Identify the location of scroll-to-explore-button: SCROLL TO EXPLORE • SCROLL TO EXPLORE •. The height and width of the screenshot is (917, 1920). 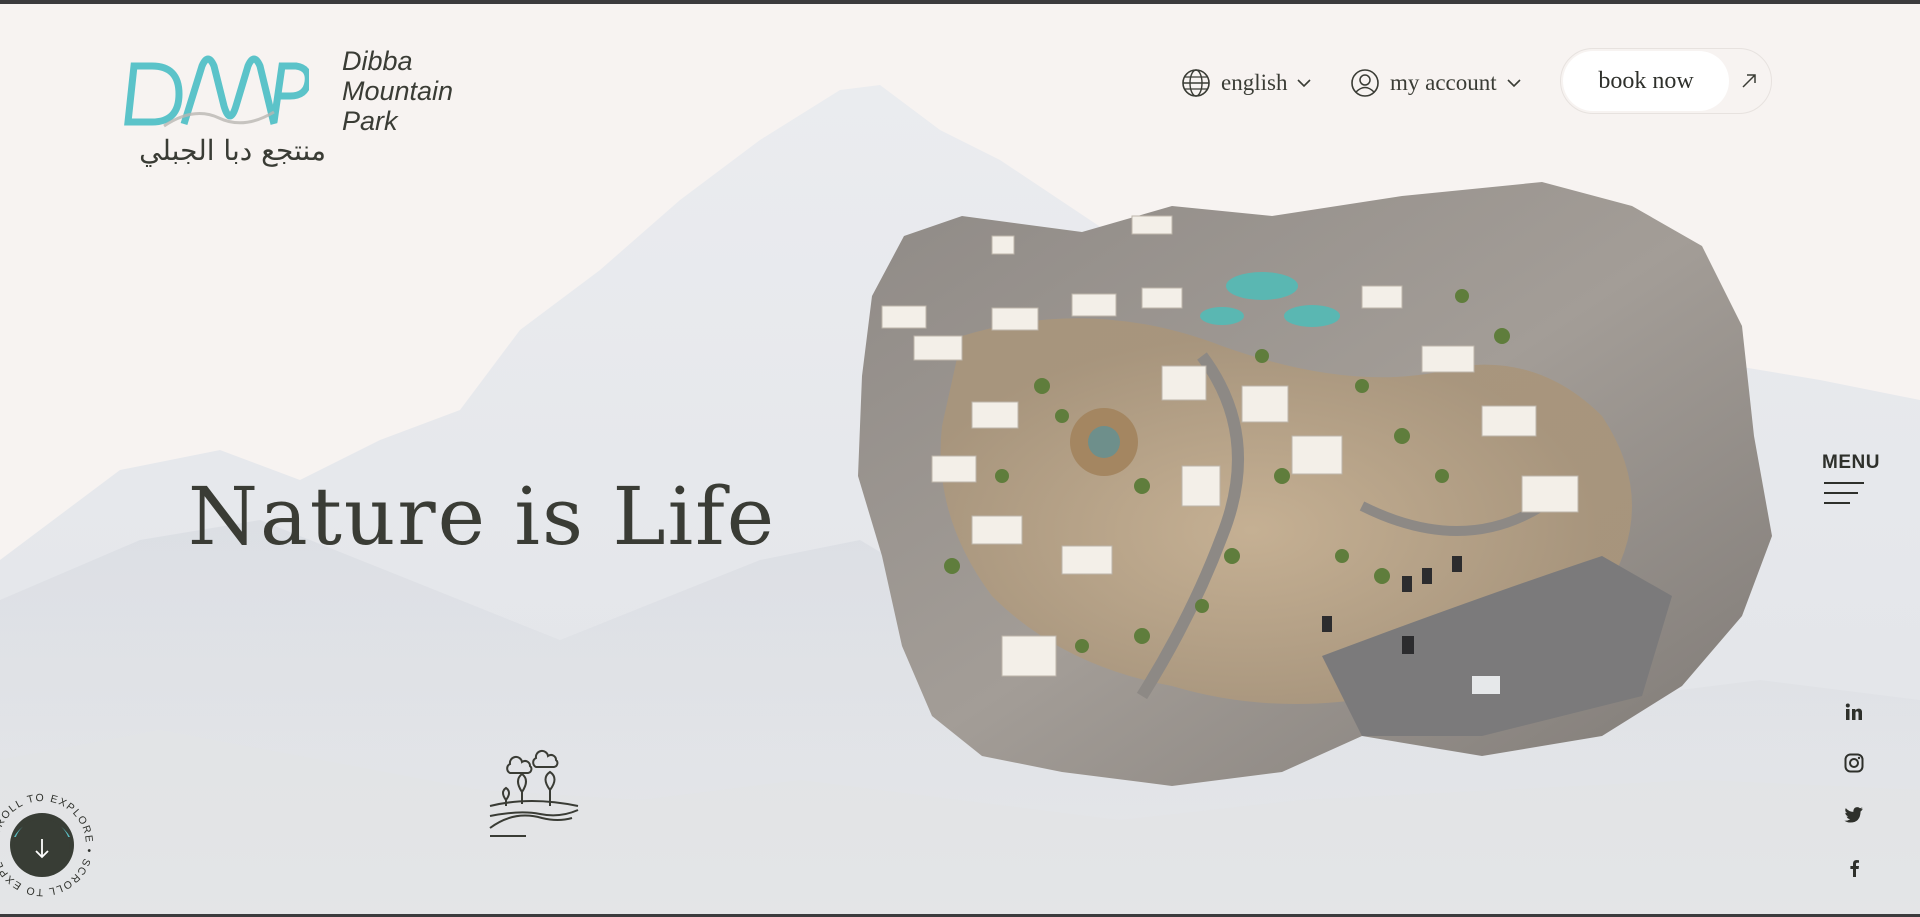
(47, 841).